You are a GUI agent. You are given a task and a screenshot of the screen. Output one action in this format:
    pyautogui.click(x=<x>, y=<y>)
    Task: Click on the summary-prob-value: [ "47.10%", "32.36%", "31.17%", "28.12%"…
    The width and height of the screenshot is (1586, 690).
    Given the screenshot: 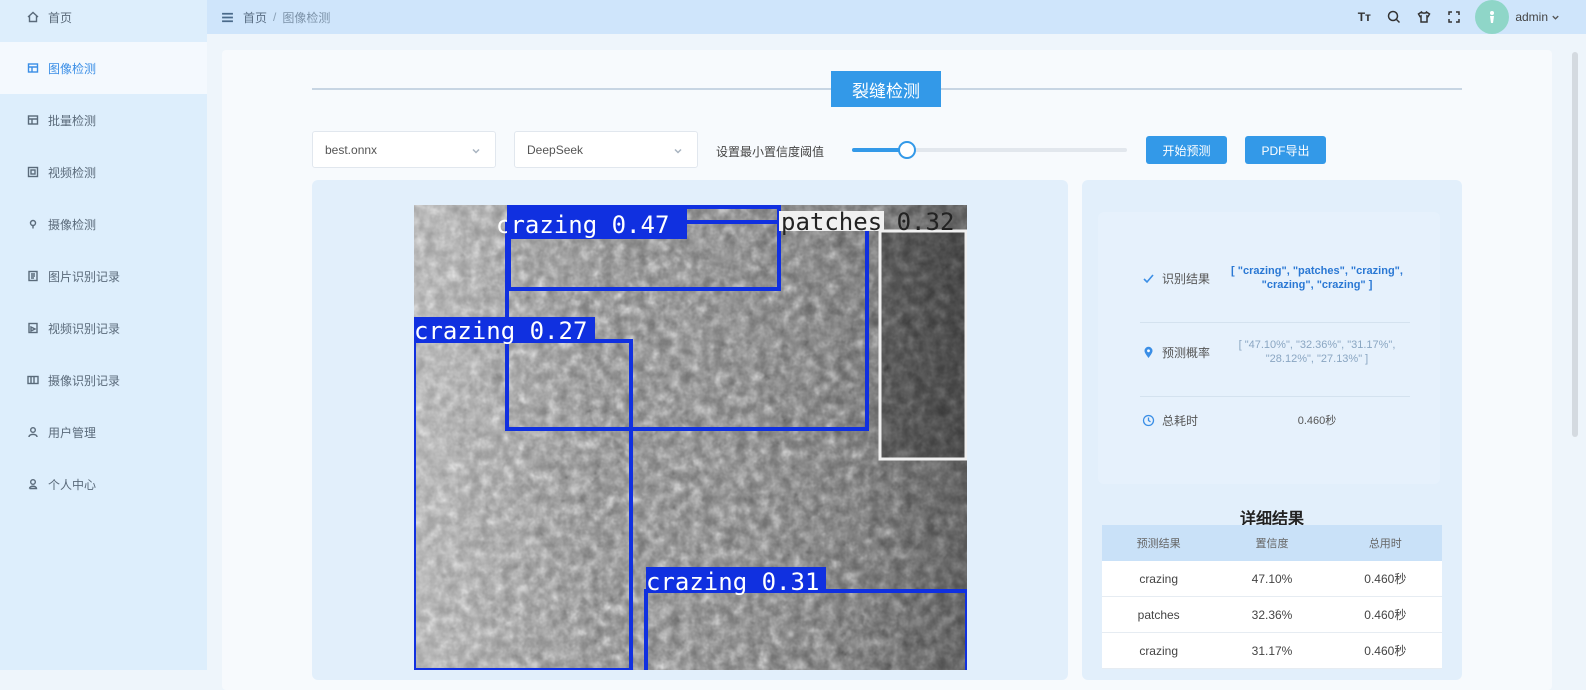 What is the action you would take?
    pyautogui.click(x=1317, y=352)
    